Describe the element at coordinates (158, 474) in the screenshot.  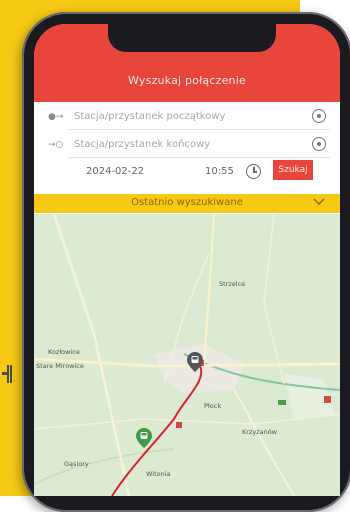
I see `map-label: Witonia` at that location.